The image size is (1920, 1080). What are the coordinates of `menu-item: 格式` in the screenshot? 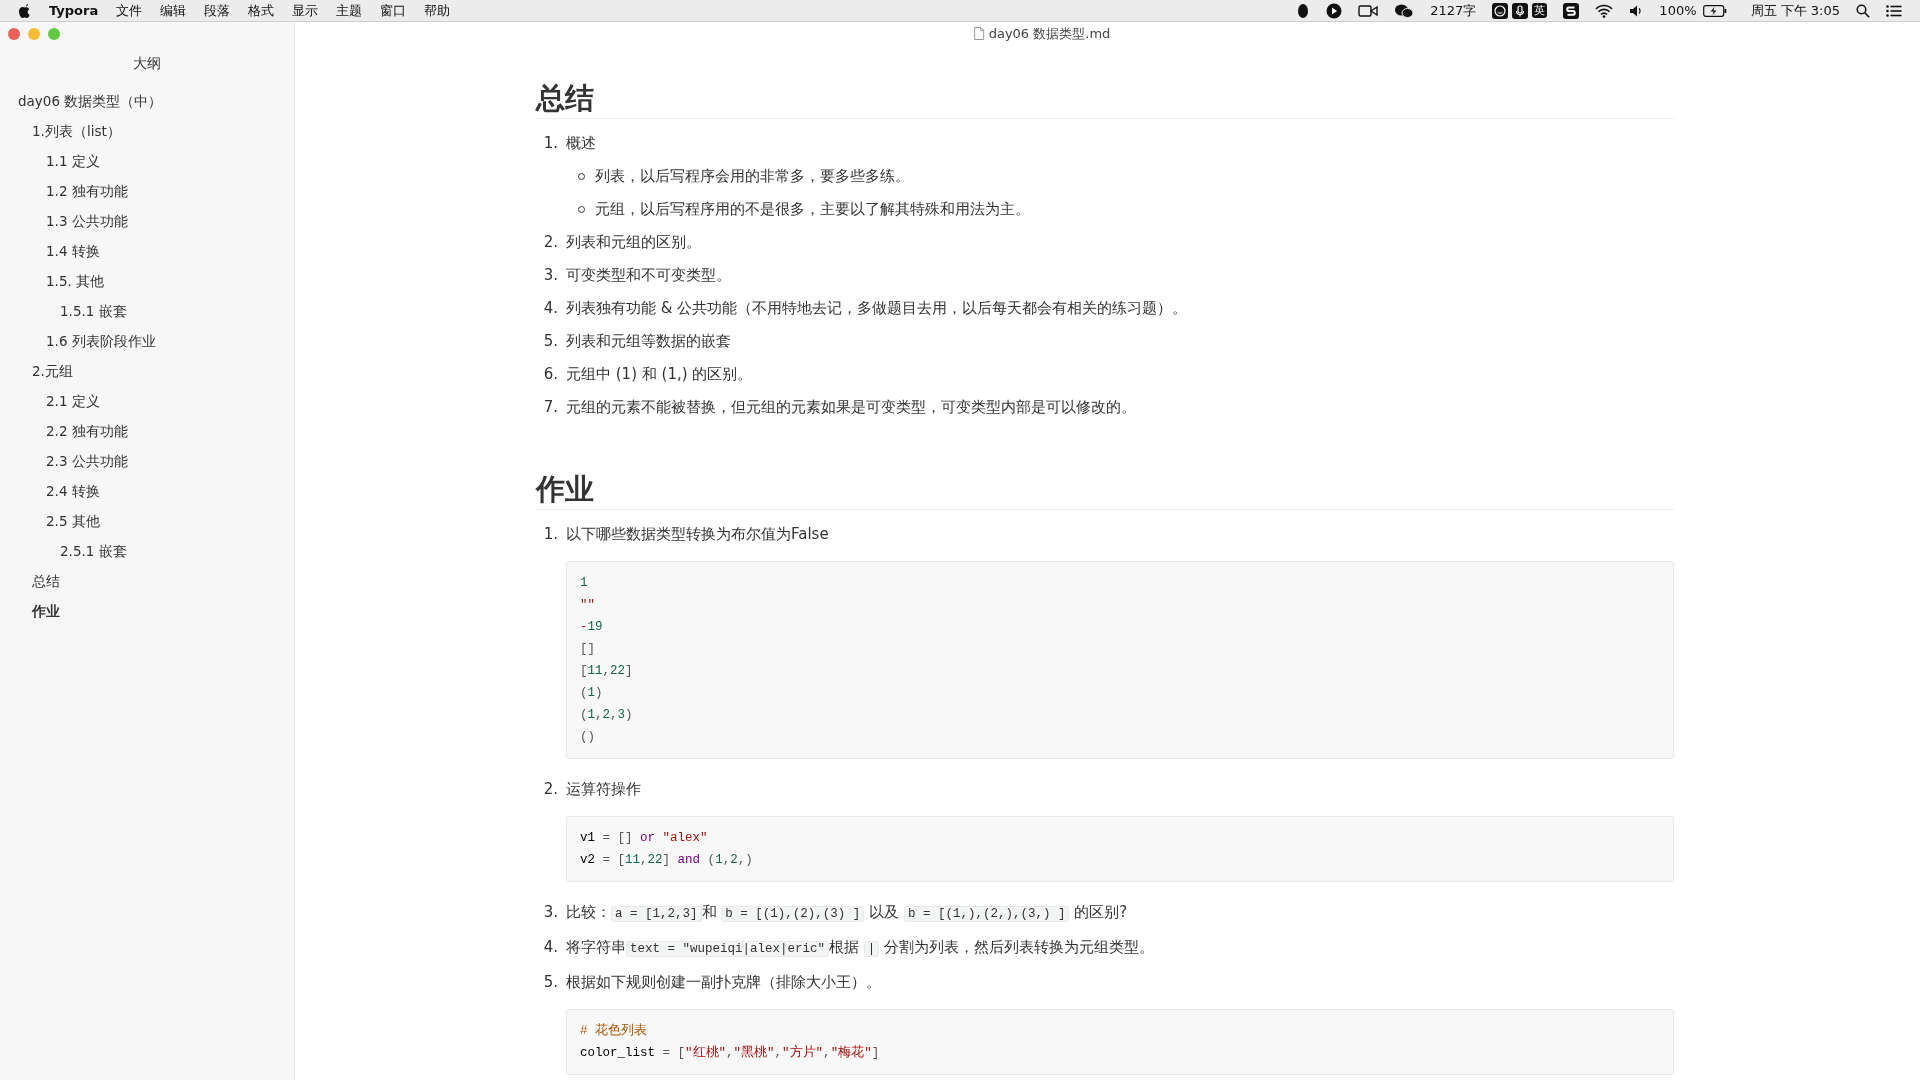 It's located at (261, 11).